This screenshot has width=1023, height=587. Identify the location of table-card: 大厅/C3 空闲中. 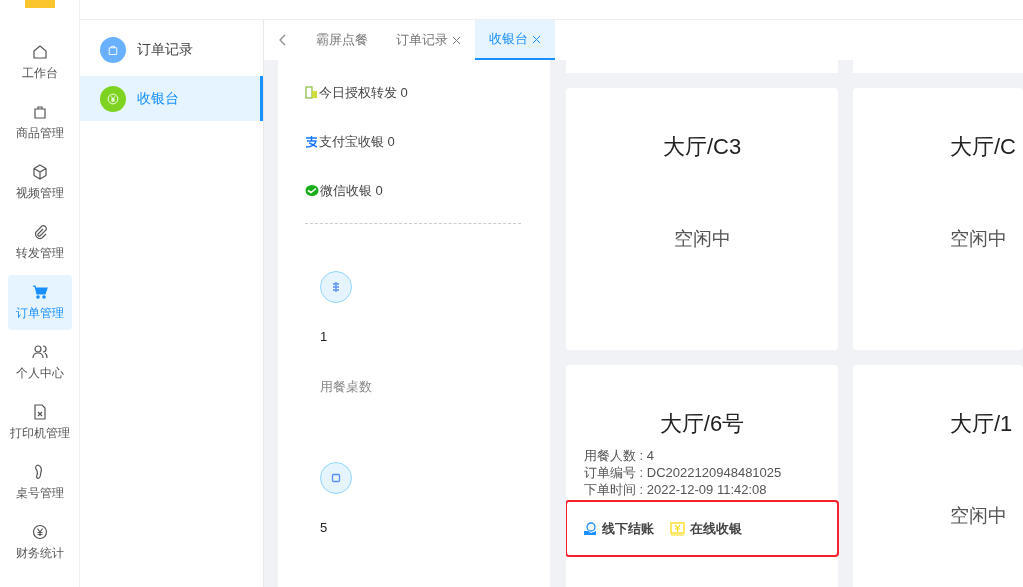
(702, 219).